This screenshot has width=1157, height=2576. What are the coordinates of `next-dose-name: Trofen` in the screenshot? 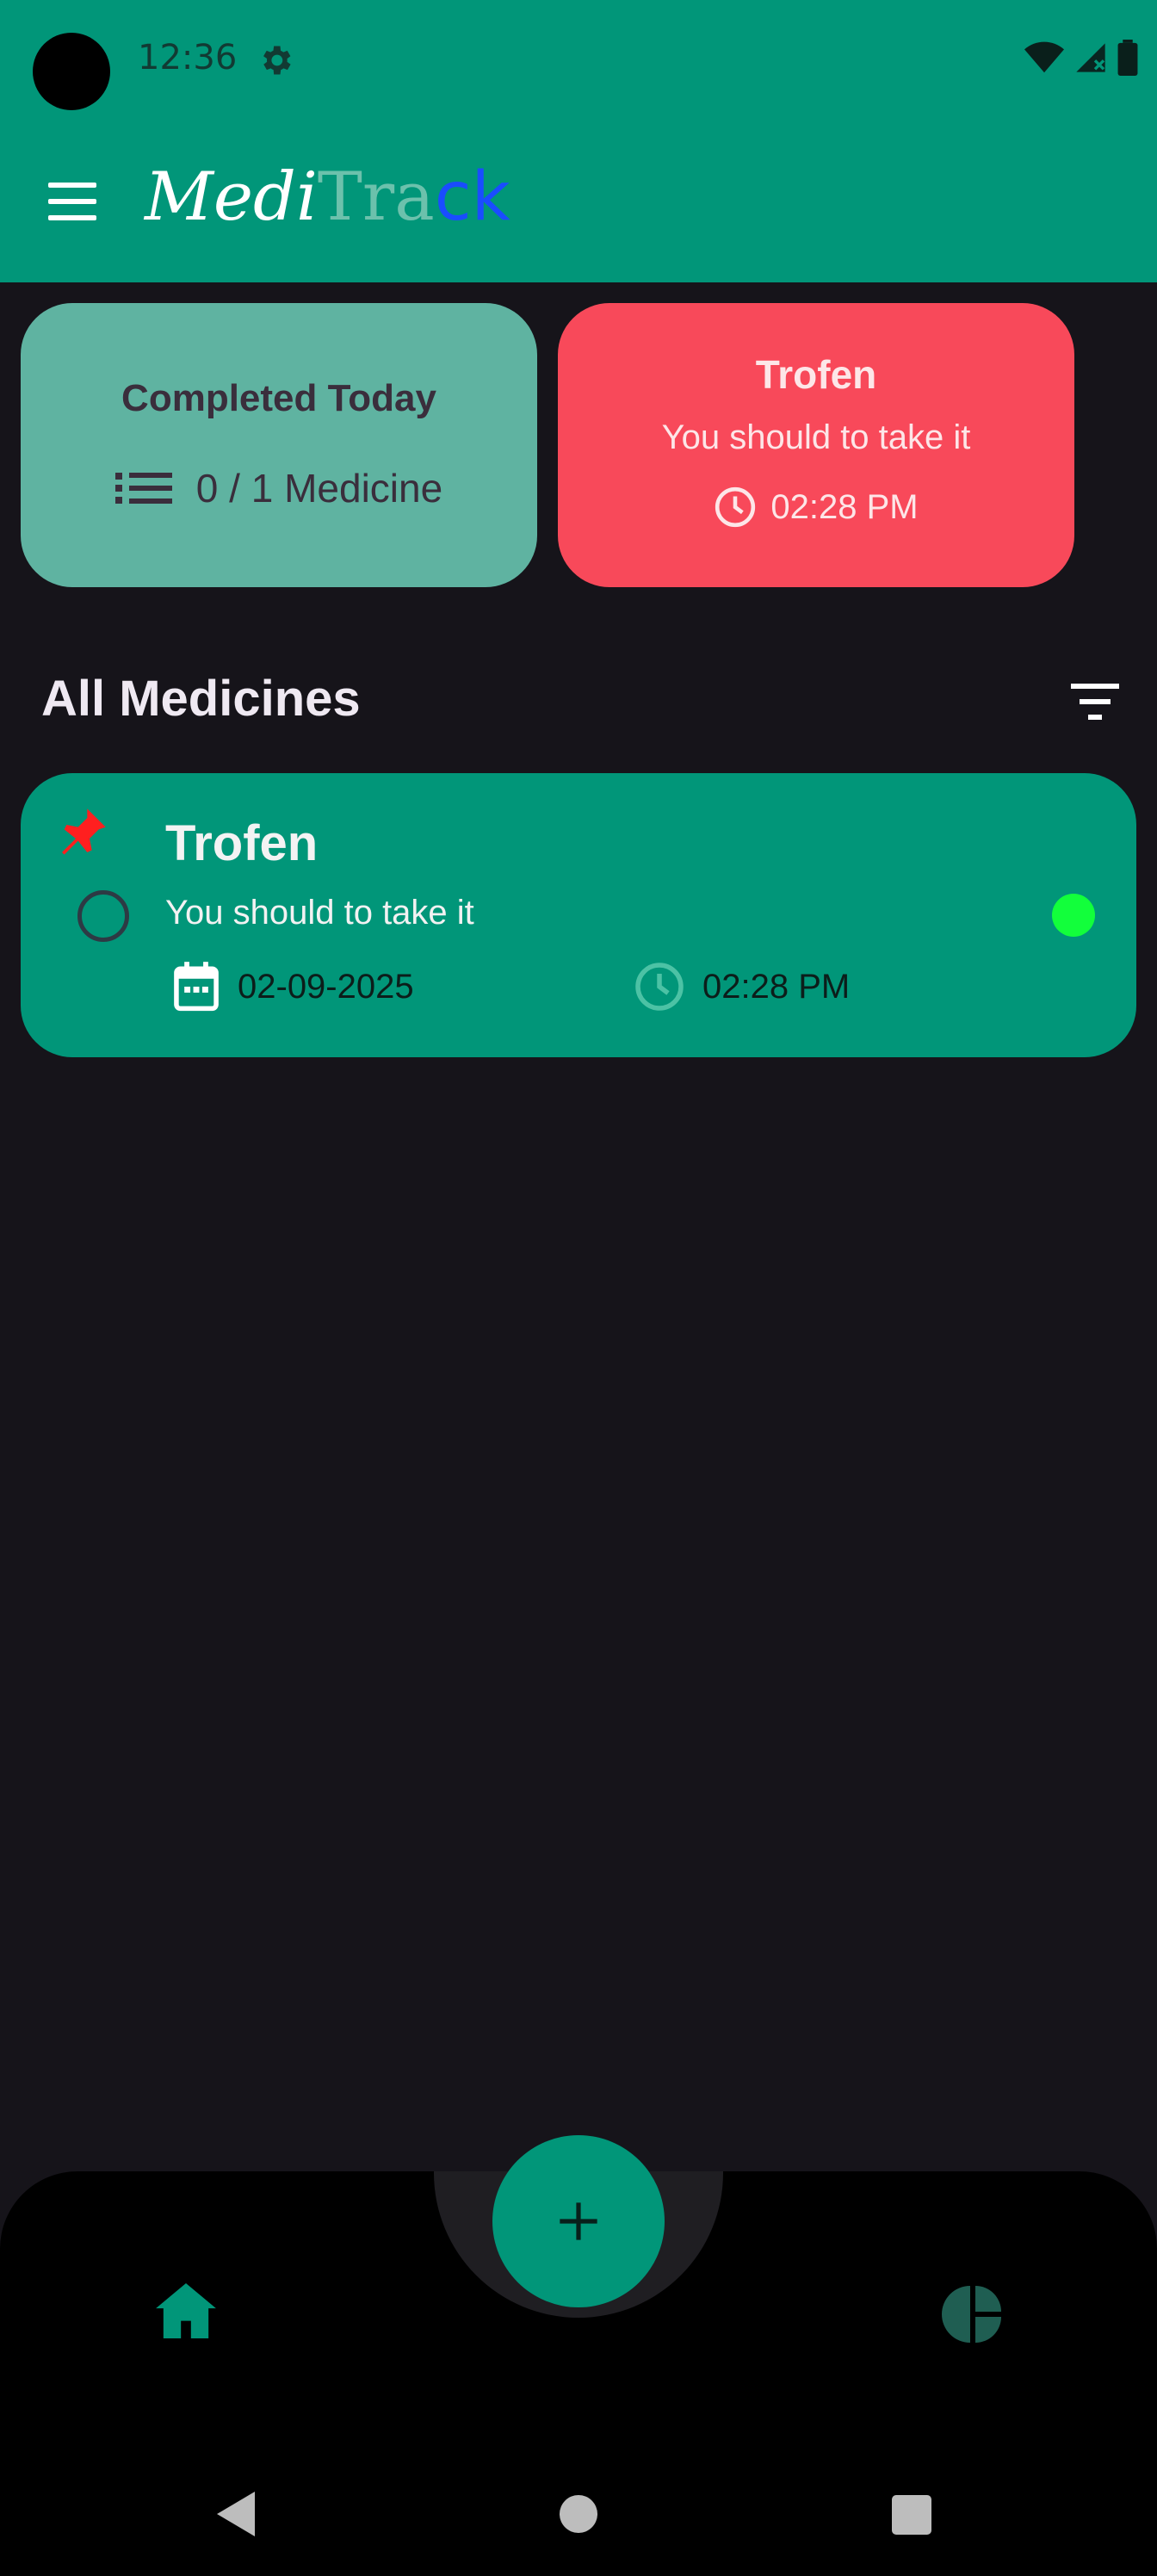 It's located at (816, 374).